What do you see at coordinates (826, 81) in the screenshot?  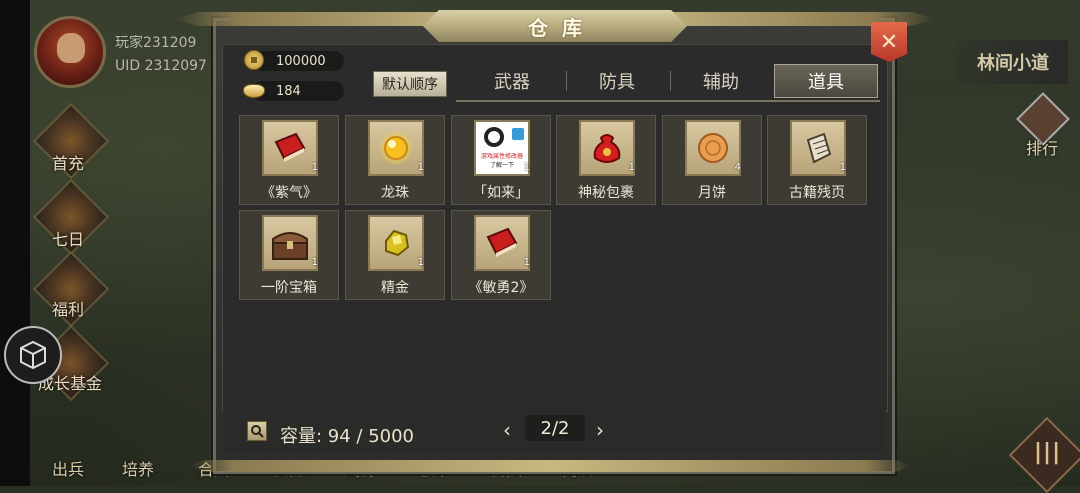 I see `tab-items: 道具` at bounding box center [826, 81].